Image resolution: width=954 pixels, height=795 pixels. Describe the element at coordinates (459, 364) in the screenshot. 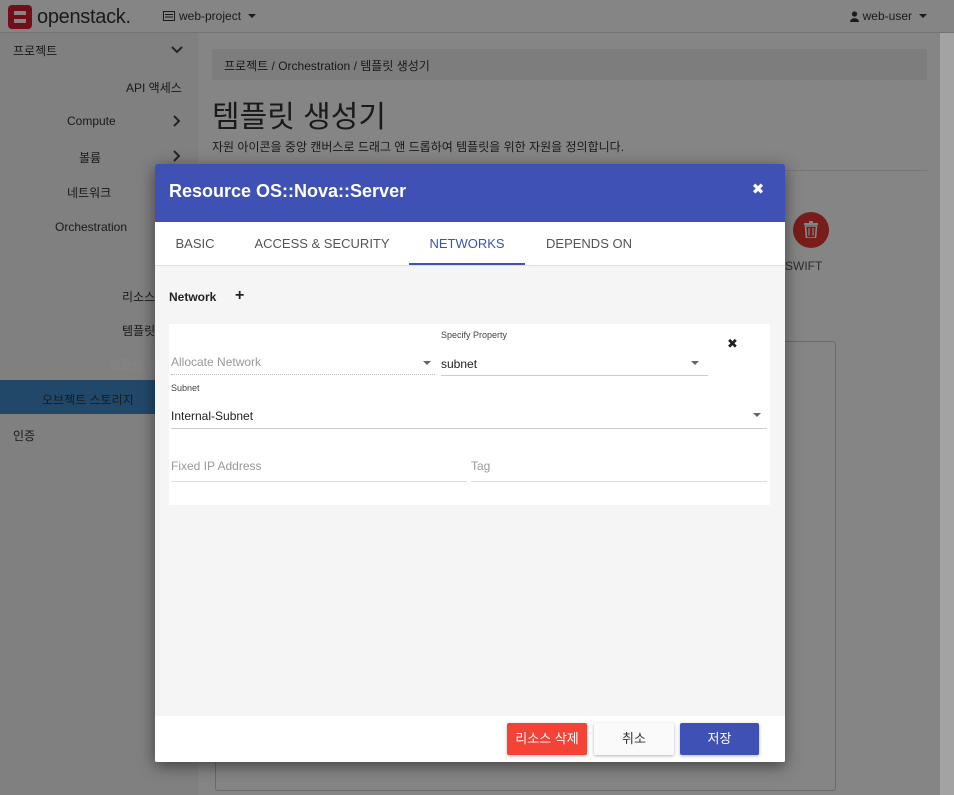

I see `specify-property-value: subnet` at that location.